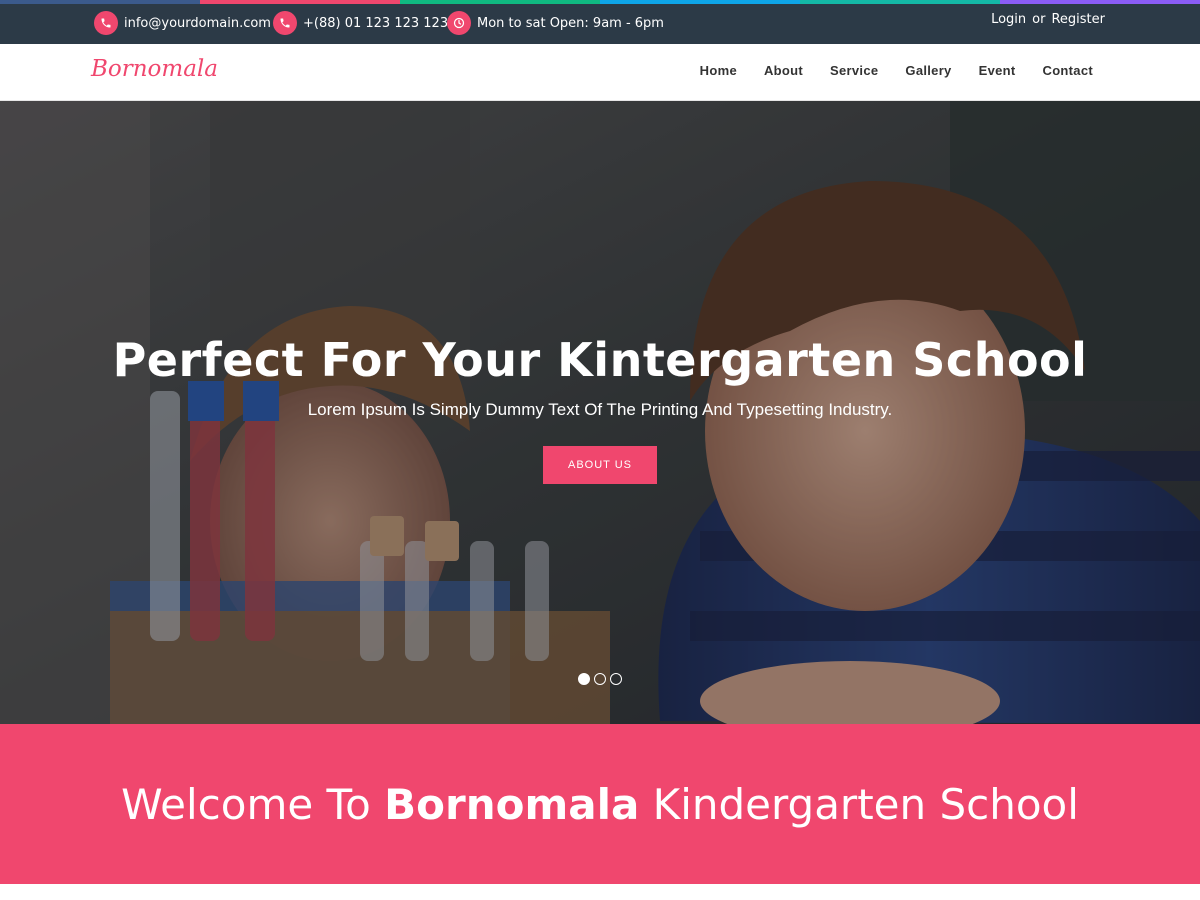 The height and width of the screenshot is (900, 1200). Describe the element at coordinates (1008, 19) in the screenshot. I see `login-link: Login` at that location.